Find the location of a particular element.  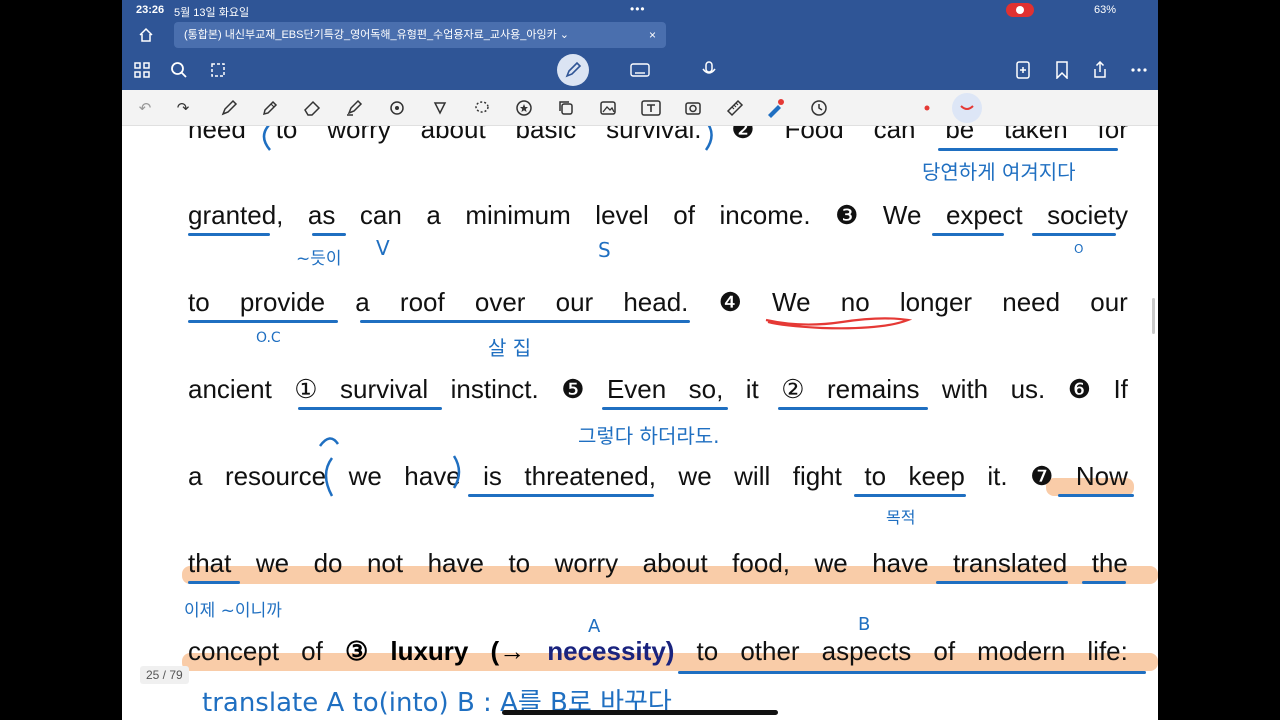

passage-word: head. is located at coordinates (656, 302).